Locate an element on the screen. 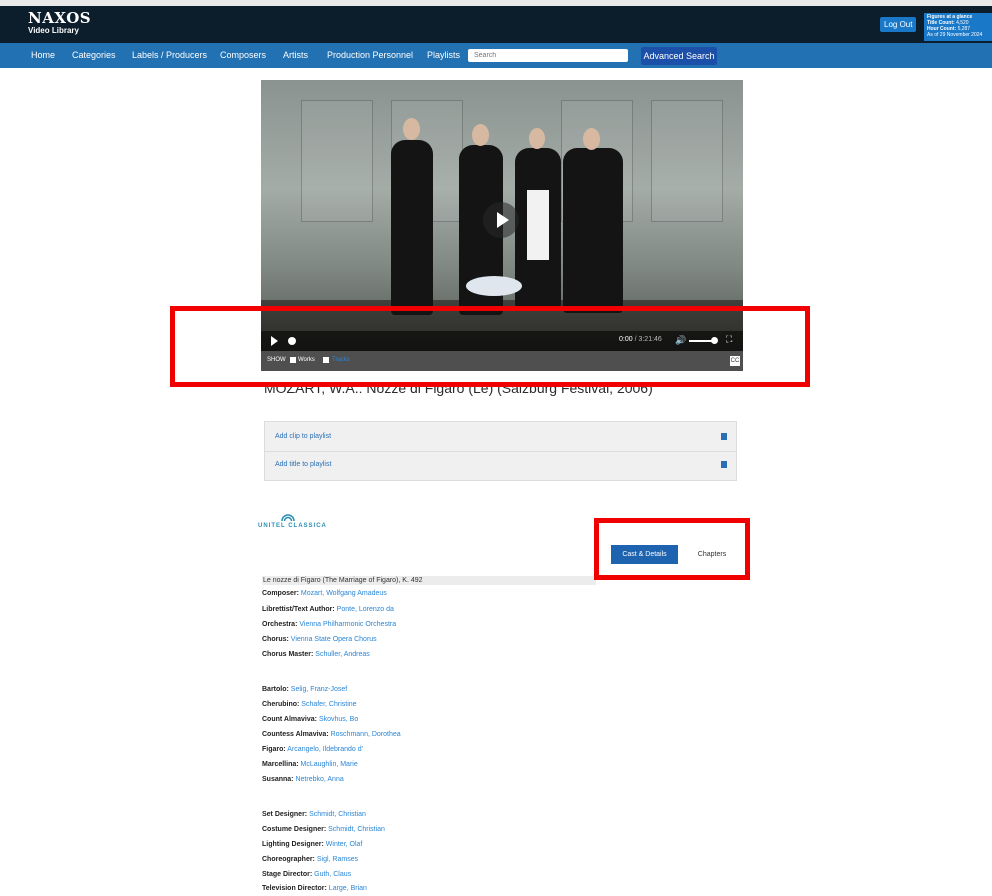  advanced-search-button: Advanced Search is located at coordinates (679, 56).